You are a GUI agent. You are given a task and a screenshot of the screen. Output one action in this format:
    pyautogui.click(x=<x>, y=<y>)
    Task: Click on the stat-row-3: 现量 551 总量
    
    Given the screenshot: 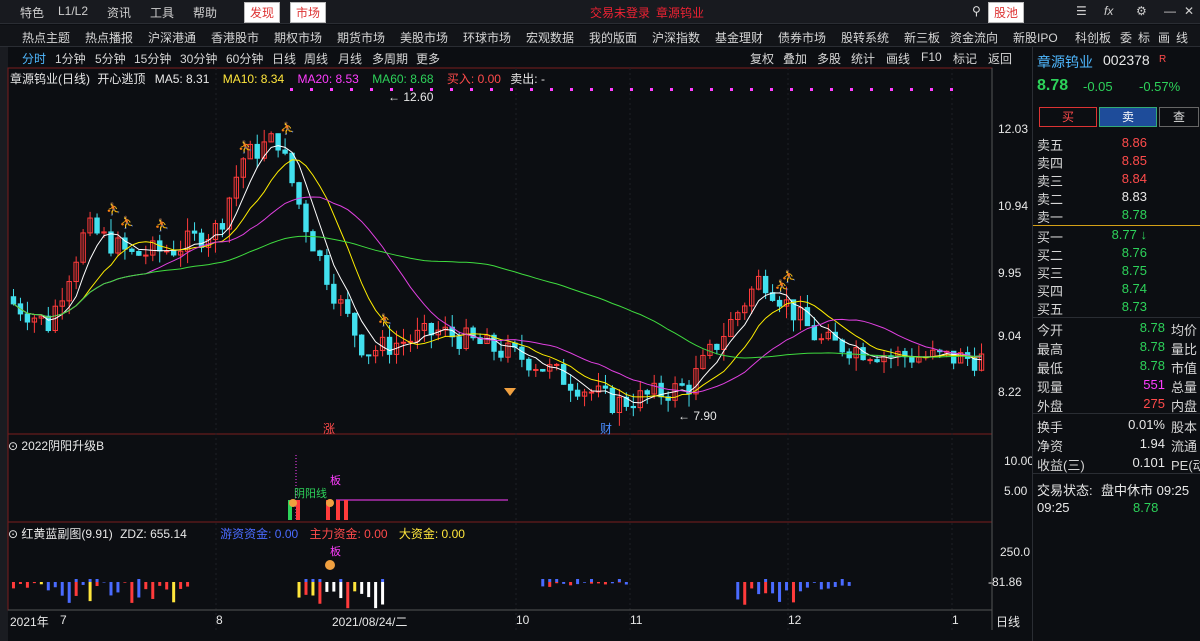 What is the action you would take?
    pyautogui.click(x=1118, y=386)
    